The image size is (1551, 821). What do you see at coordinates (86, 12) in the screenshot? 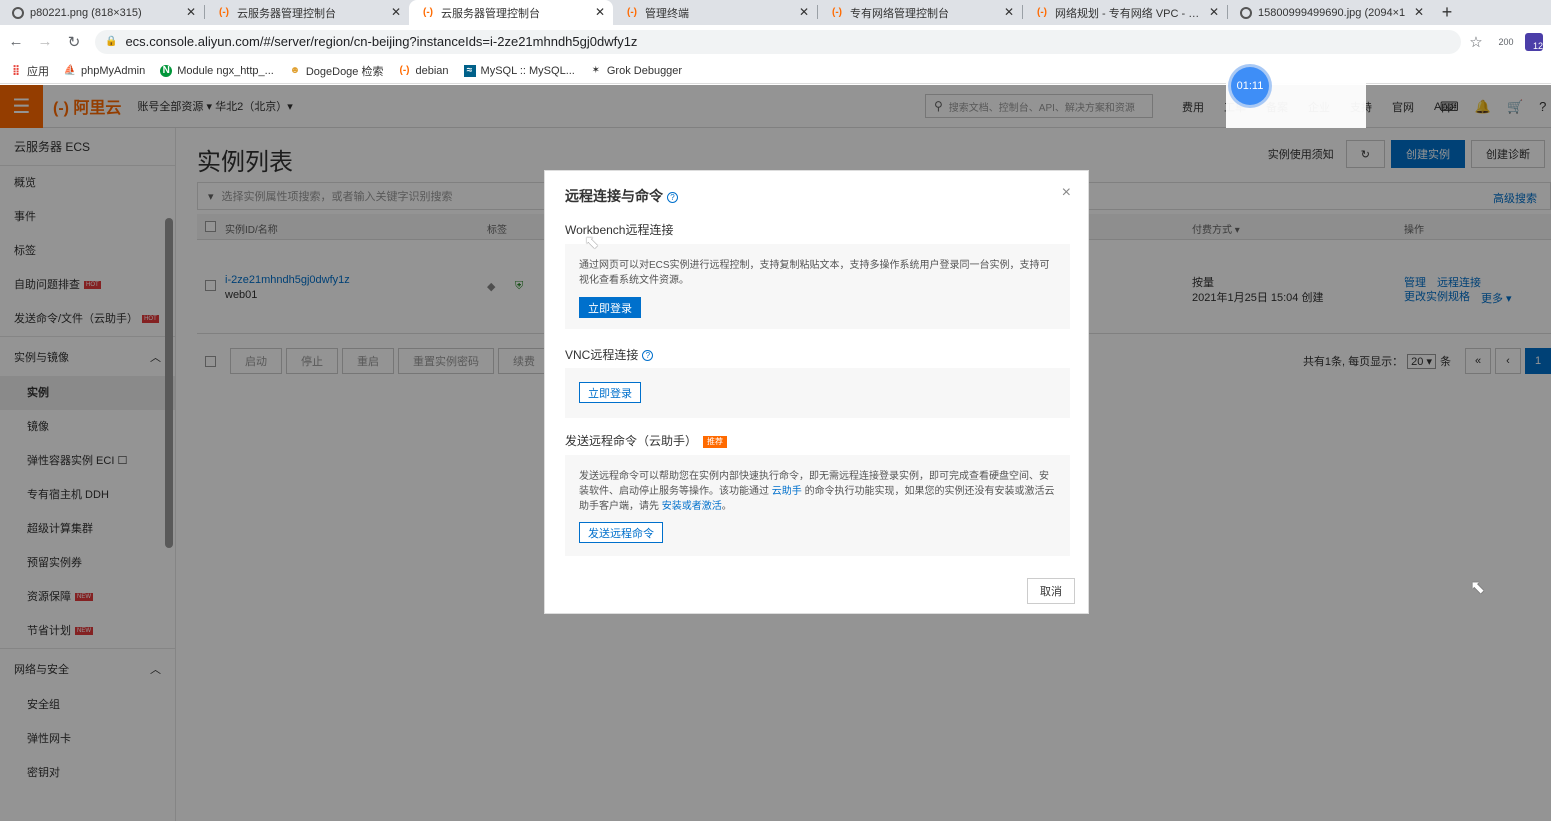
I see `tab-title: p80221.png (818×315)` at bounding box center [86, 12].